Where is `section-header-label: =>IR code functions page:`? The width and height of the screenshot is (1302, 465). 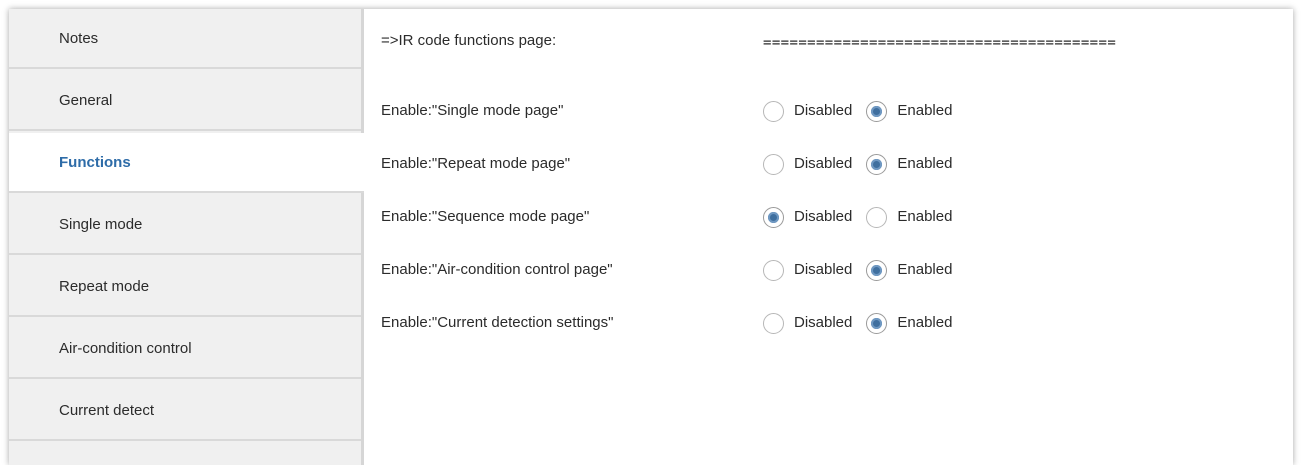 section-header-label: =>IR code functions page: is located at coordinates (469, 40).